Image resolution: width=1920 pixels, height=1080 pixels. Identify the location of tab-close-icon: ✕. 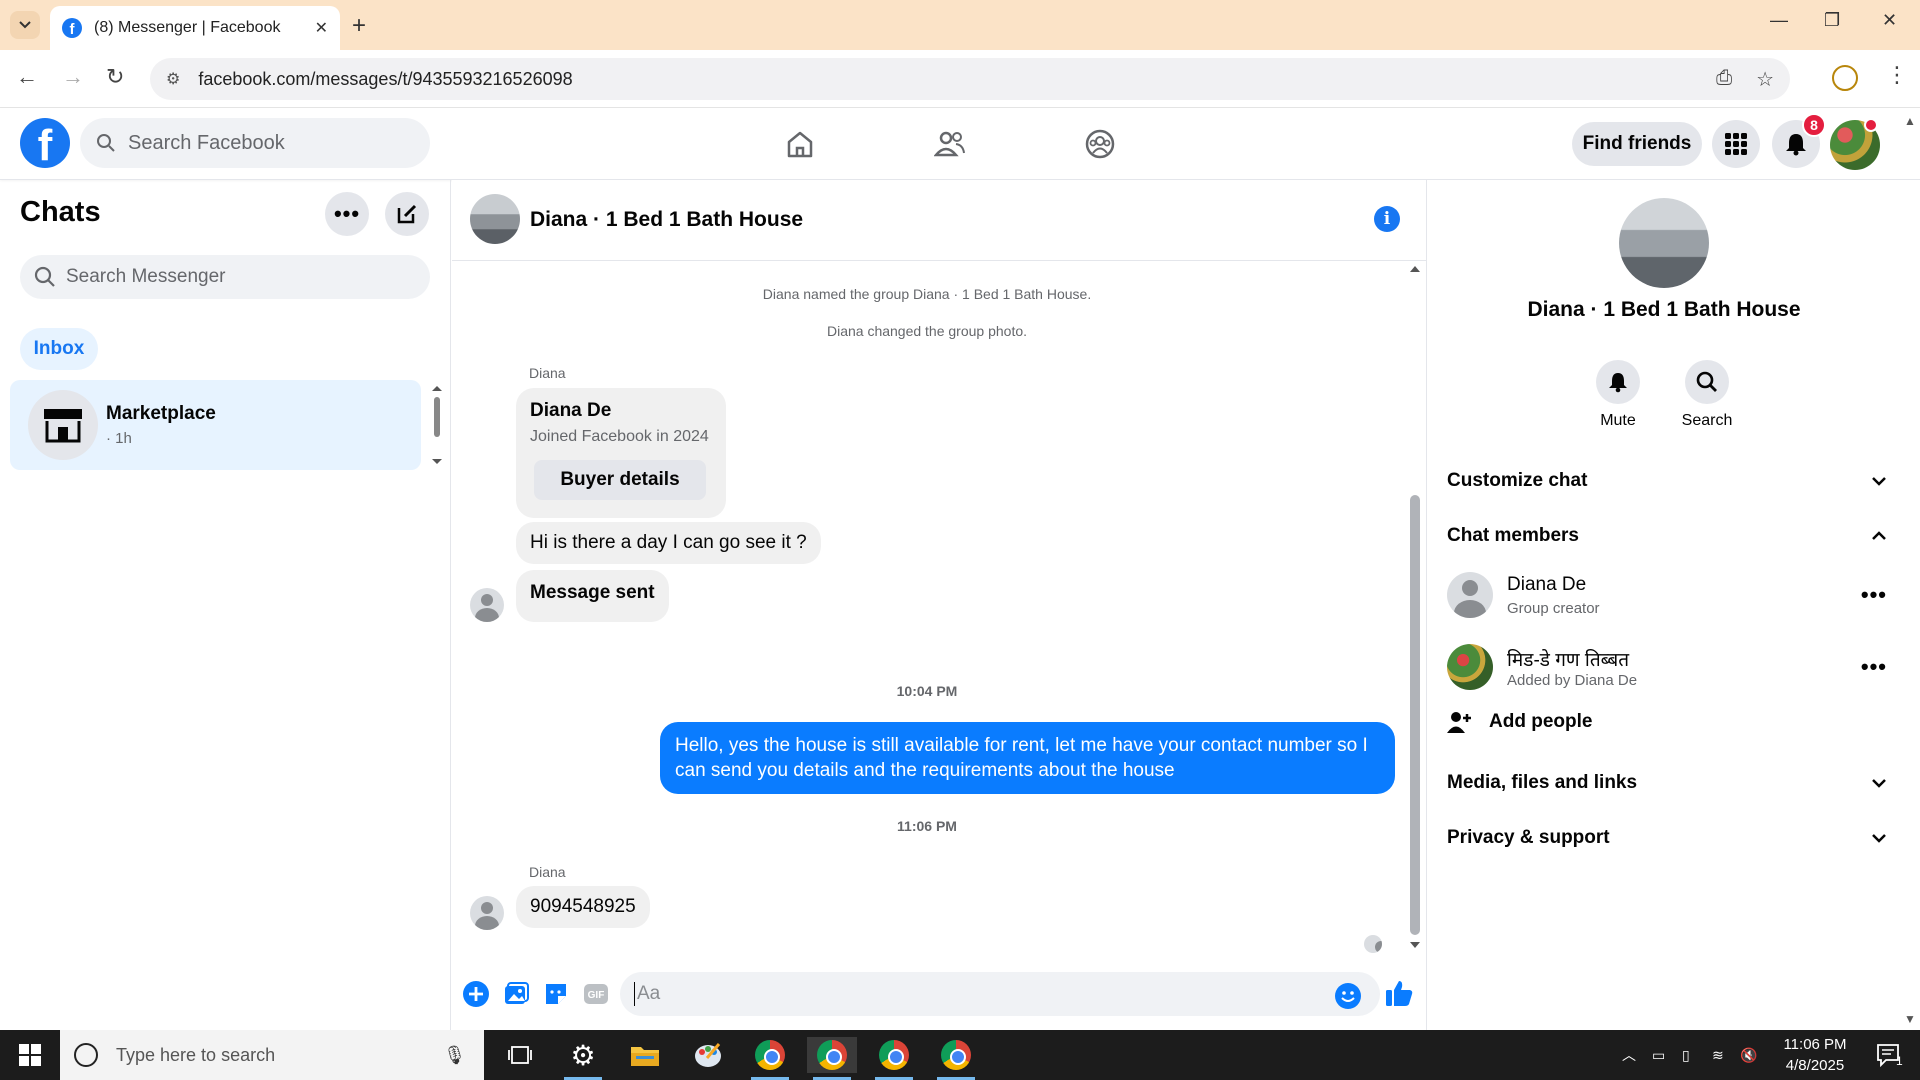
(321, 28).